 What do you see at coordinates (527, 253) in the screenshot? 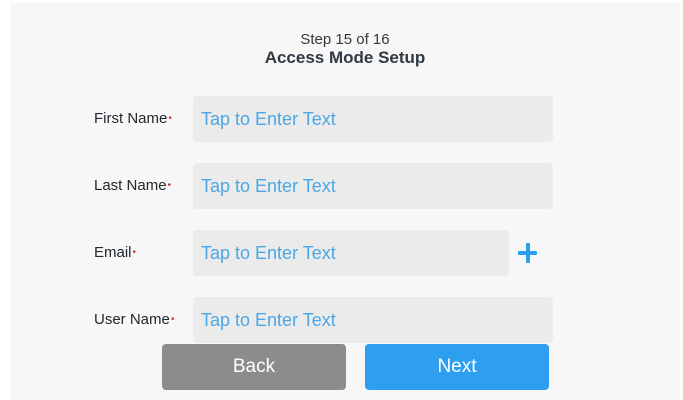
I see `add-email-plus-icon` at bounding box center [527, 253].